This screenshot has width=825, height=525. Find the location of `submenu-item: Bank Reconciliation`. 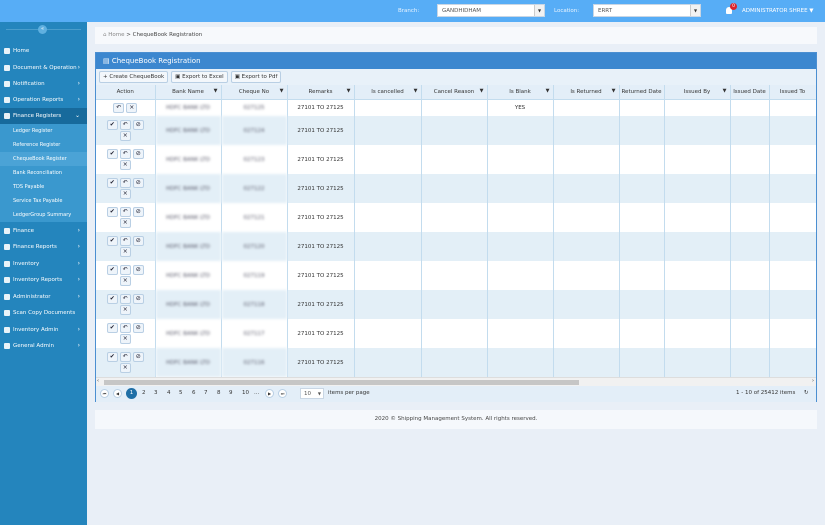

submenu-item: Bank Reconciliation is located at coordinates (43, 173).